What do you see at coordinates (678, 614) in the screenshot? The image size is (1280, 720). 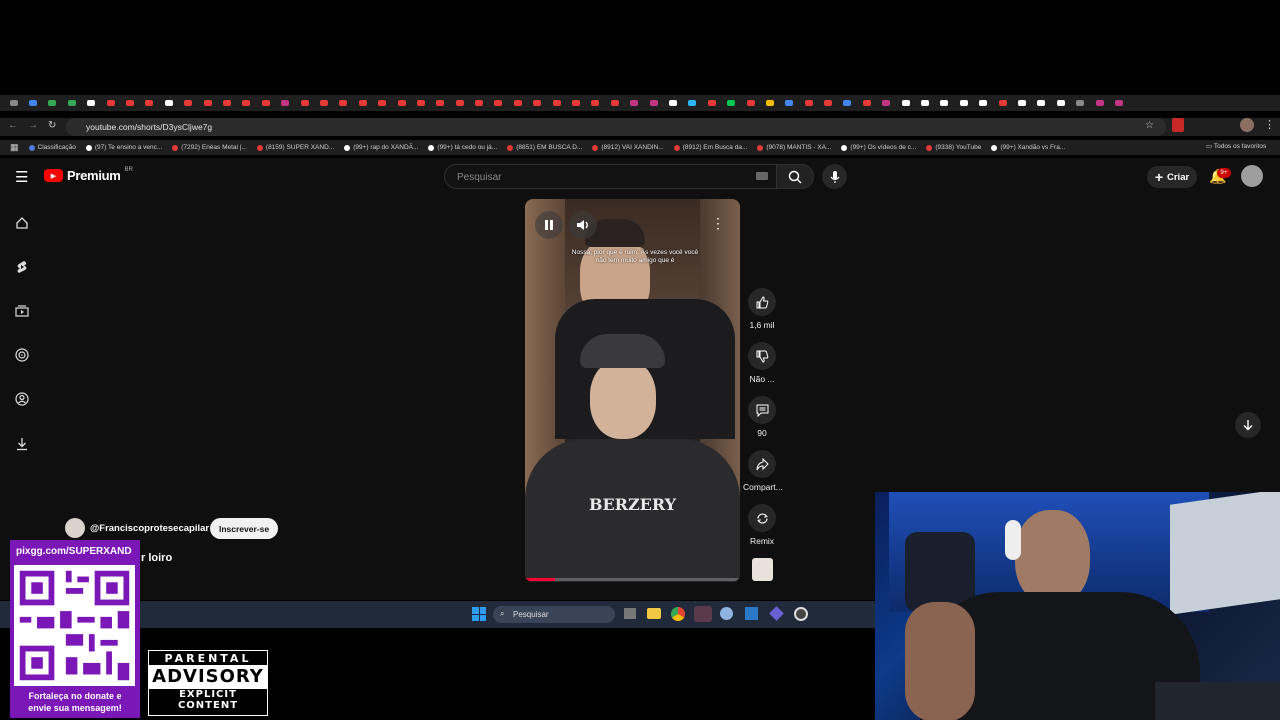 I see `chrome-icon` at bounding box center [678, 614].